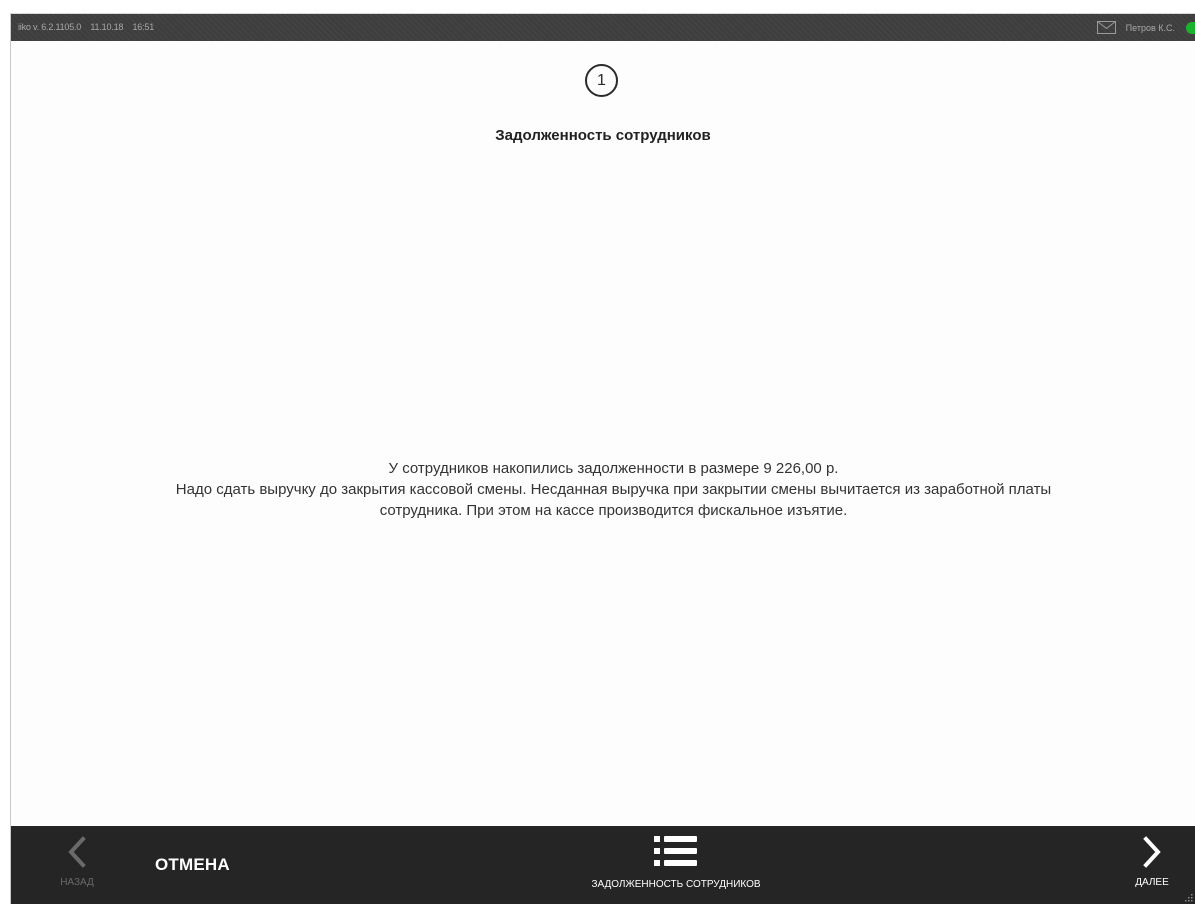 This screenshot has width=1195, height=904. Describe the element at coordinates (143, 27) in the screenshot. I see `current-time: 16:51` at that location.